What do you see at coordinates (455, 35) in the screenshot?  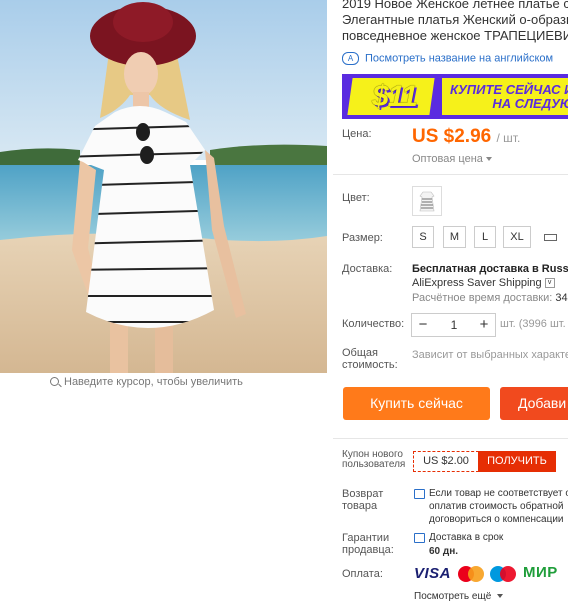 I see `title-line-3: повседневное женское ТРАПЕЦИЕВИД` at bounding box center [455, 35].